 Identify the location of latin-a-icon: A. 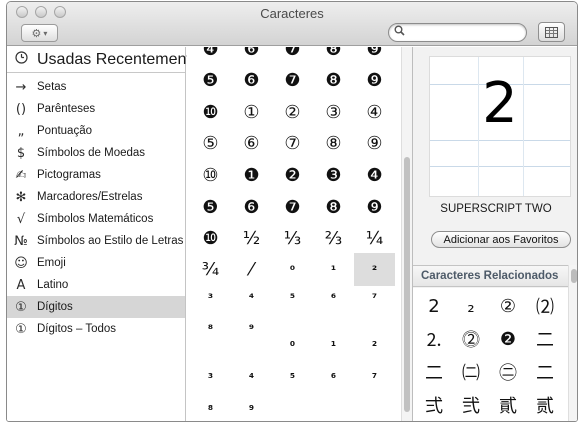
(21, 285).